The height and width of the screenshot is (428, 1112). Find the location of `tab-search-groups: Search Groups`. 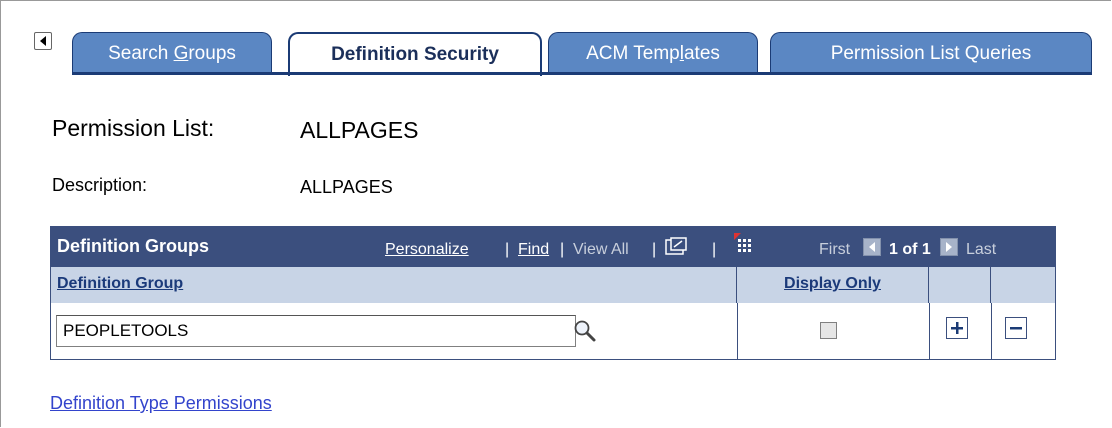

tab-search-groups: Search Groups is located at coordinates (172, 53).